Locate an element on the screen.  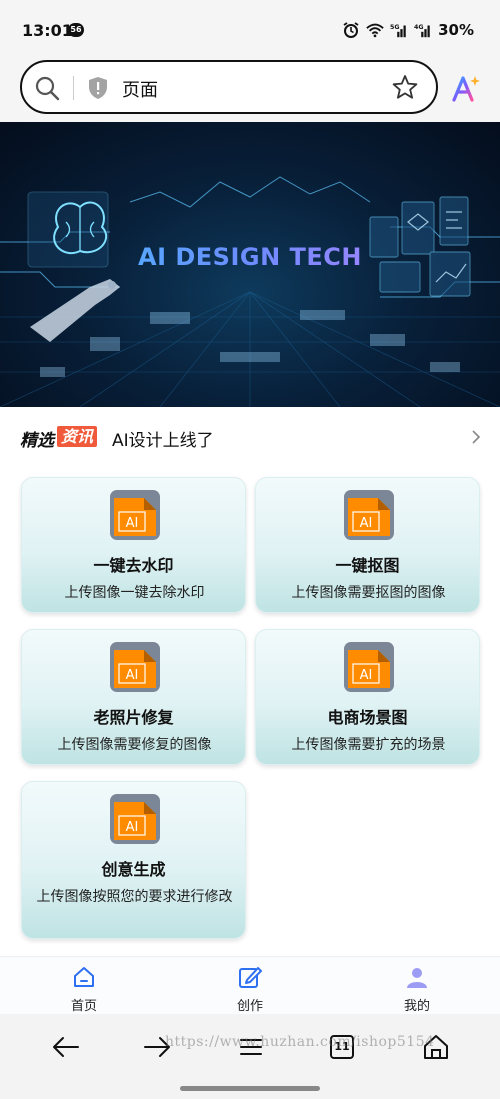
home-icon is located at coordinates (84, 977).